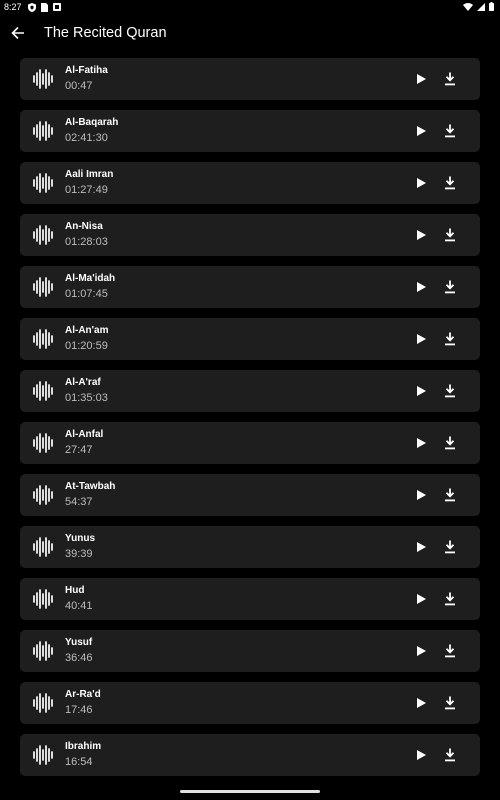 Image resolution: width=500 pixels, height=800 pixels. What do you see at coordinates (105, 33) in the screenshot?
I see `page-title: The Recited Quran` at bounding box center [105, 33].